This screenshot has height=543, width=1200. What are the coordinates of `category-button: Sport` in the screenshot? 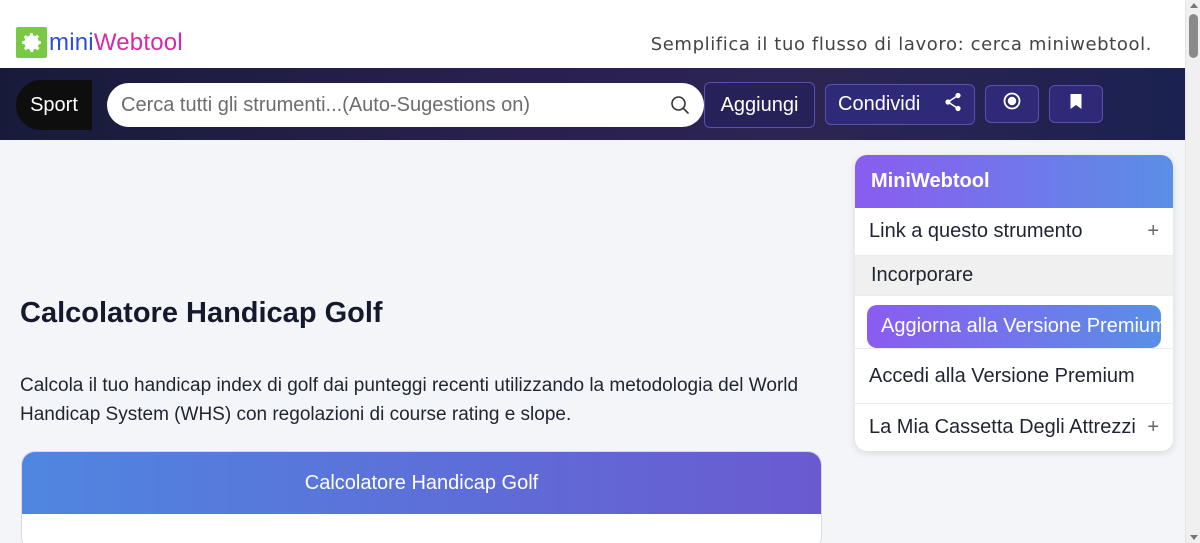 It's located at (54, 105).